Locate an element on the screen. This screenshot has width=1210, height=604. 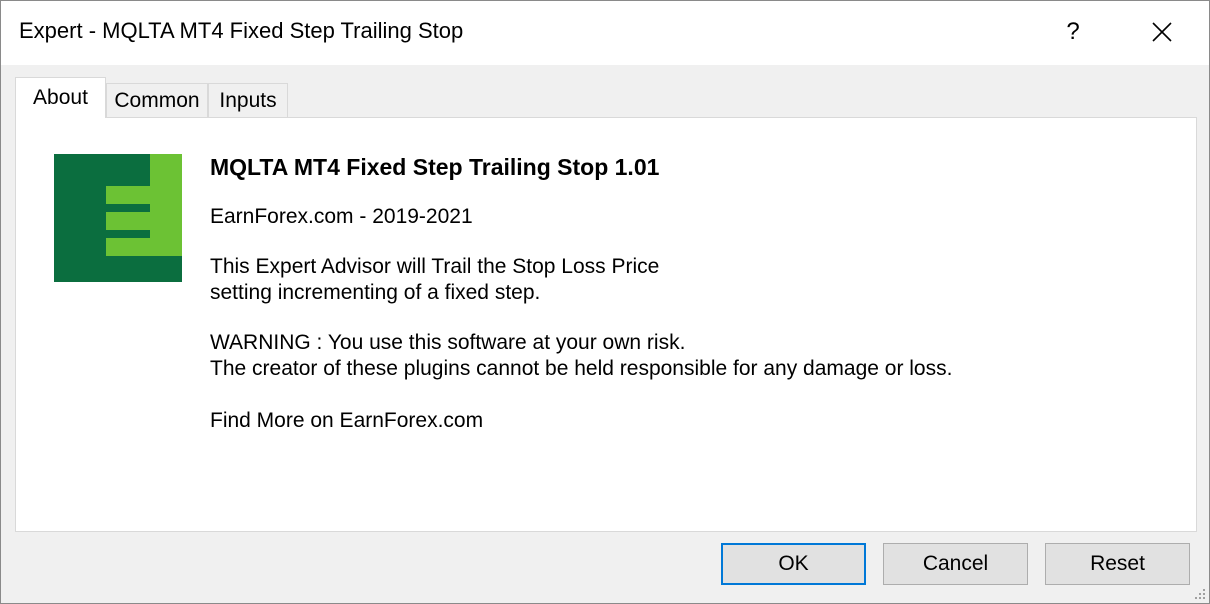
tab-common: Common is located at coordinates (157, 100).